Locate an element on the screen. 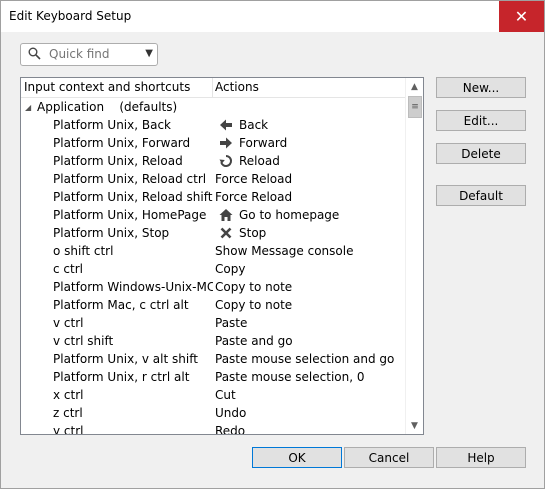  table-row: Platform Unix, Reload shift Force Reload is located at coordinates (213, 197).